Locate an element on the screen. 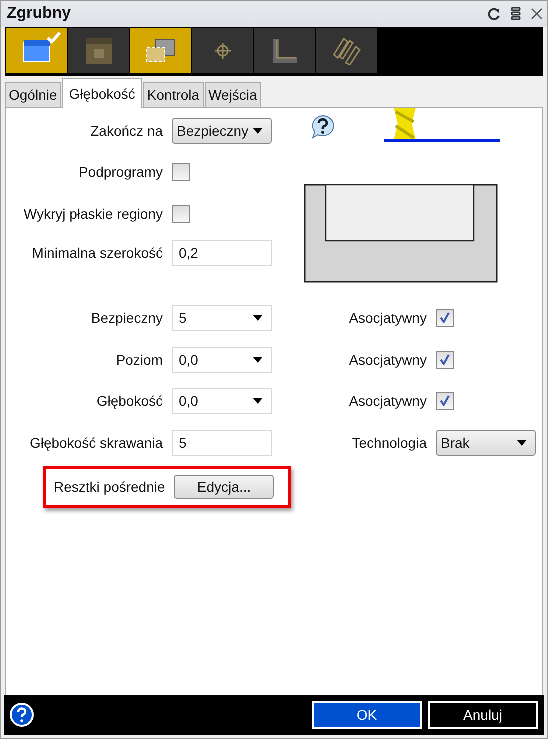  close-icon is located at coordinates (537, 14).